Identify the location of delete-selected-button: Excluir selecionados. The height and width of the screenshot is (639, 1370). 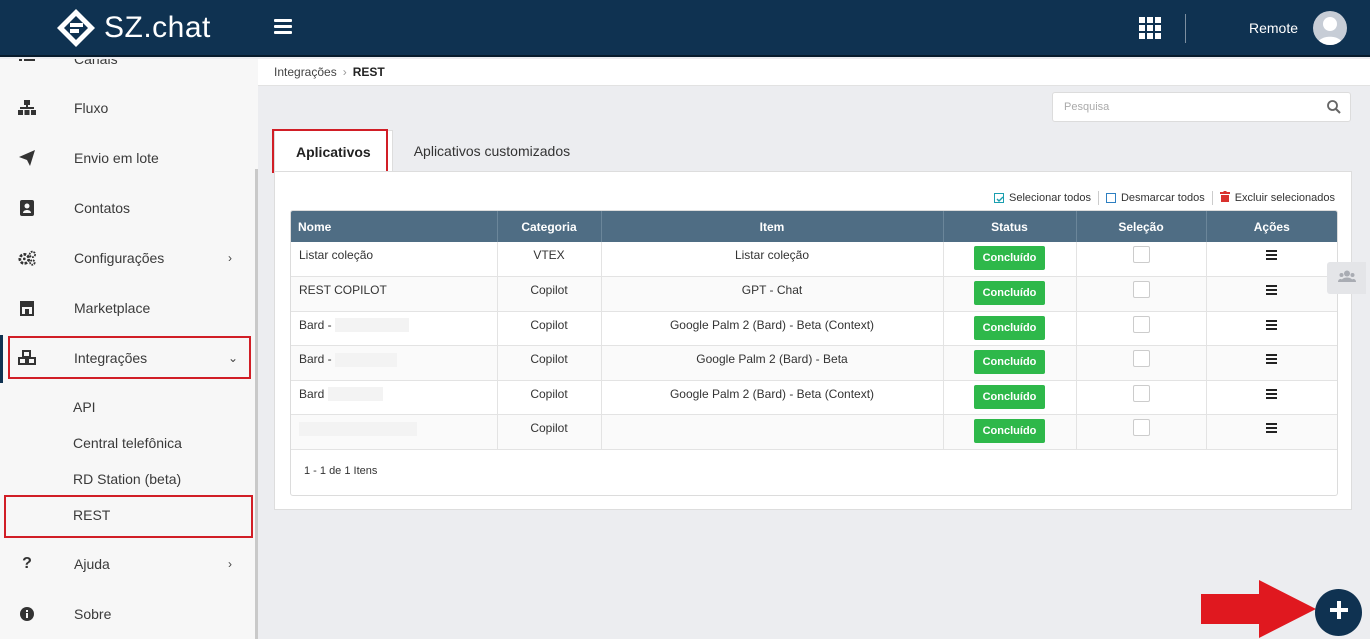
(1277, 198).